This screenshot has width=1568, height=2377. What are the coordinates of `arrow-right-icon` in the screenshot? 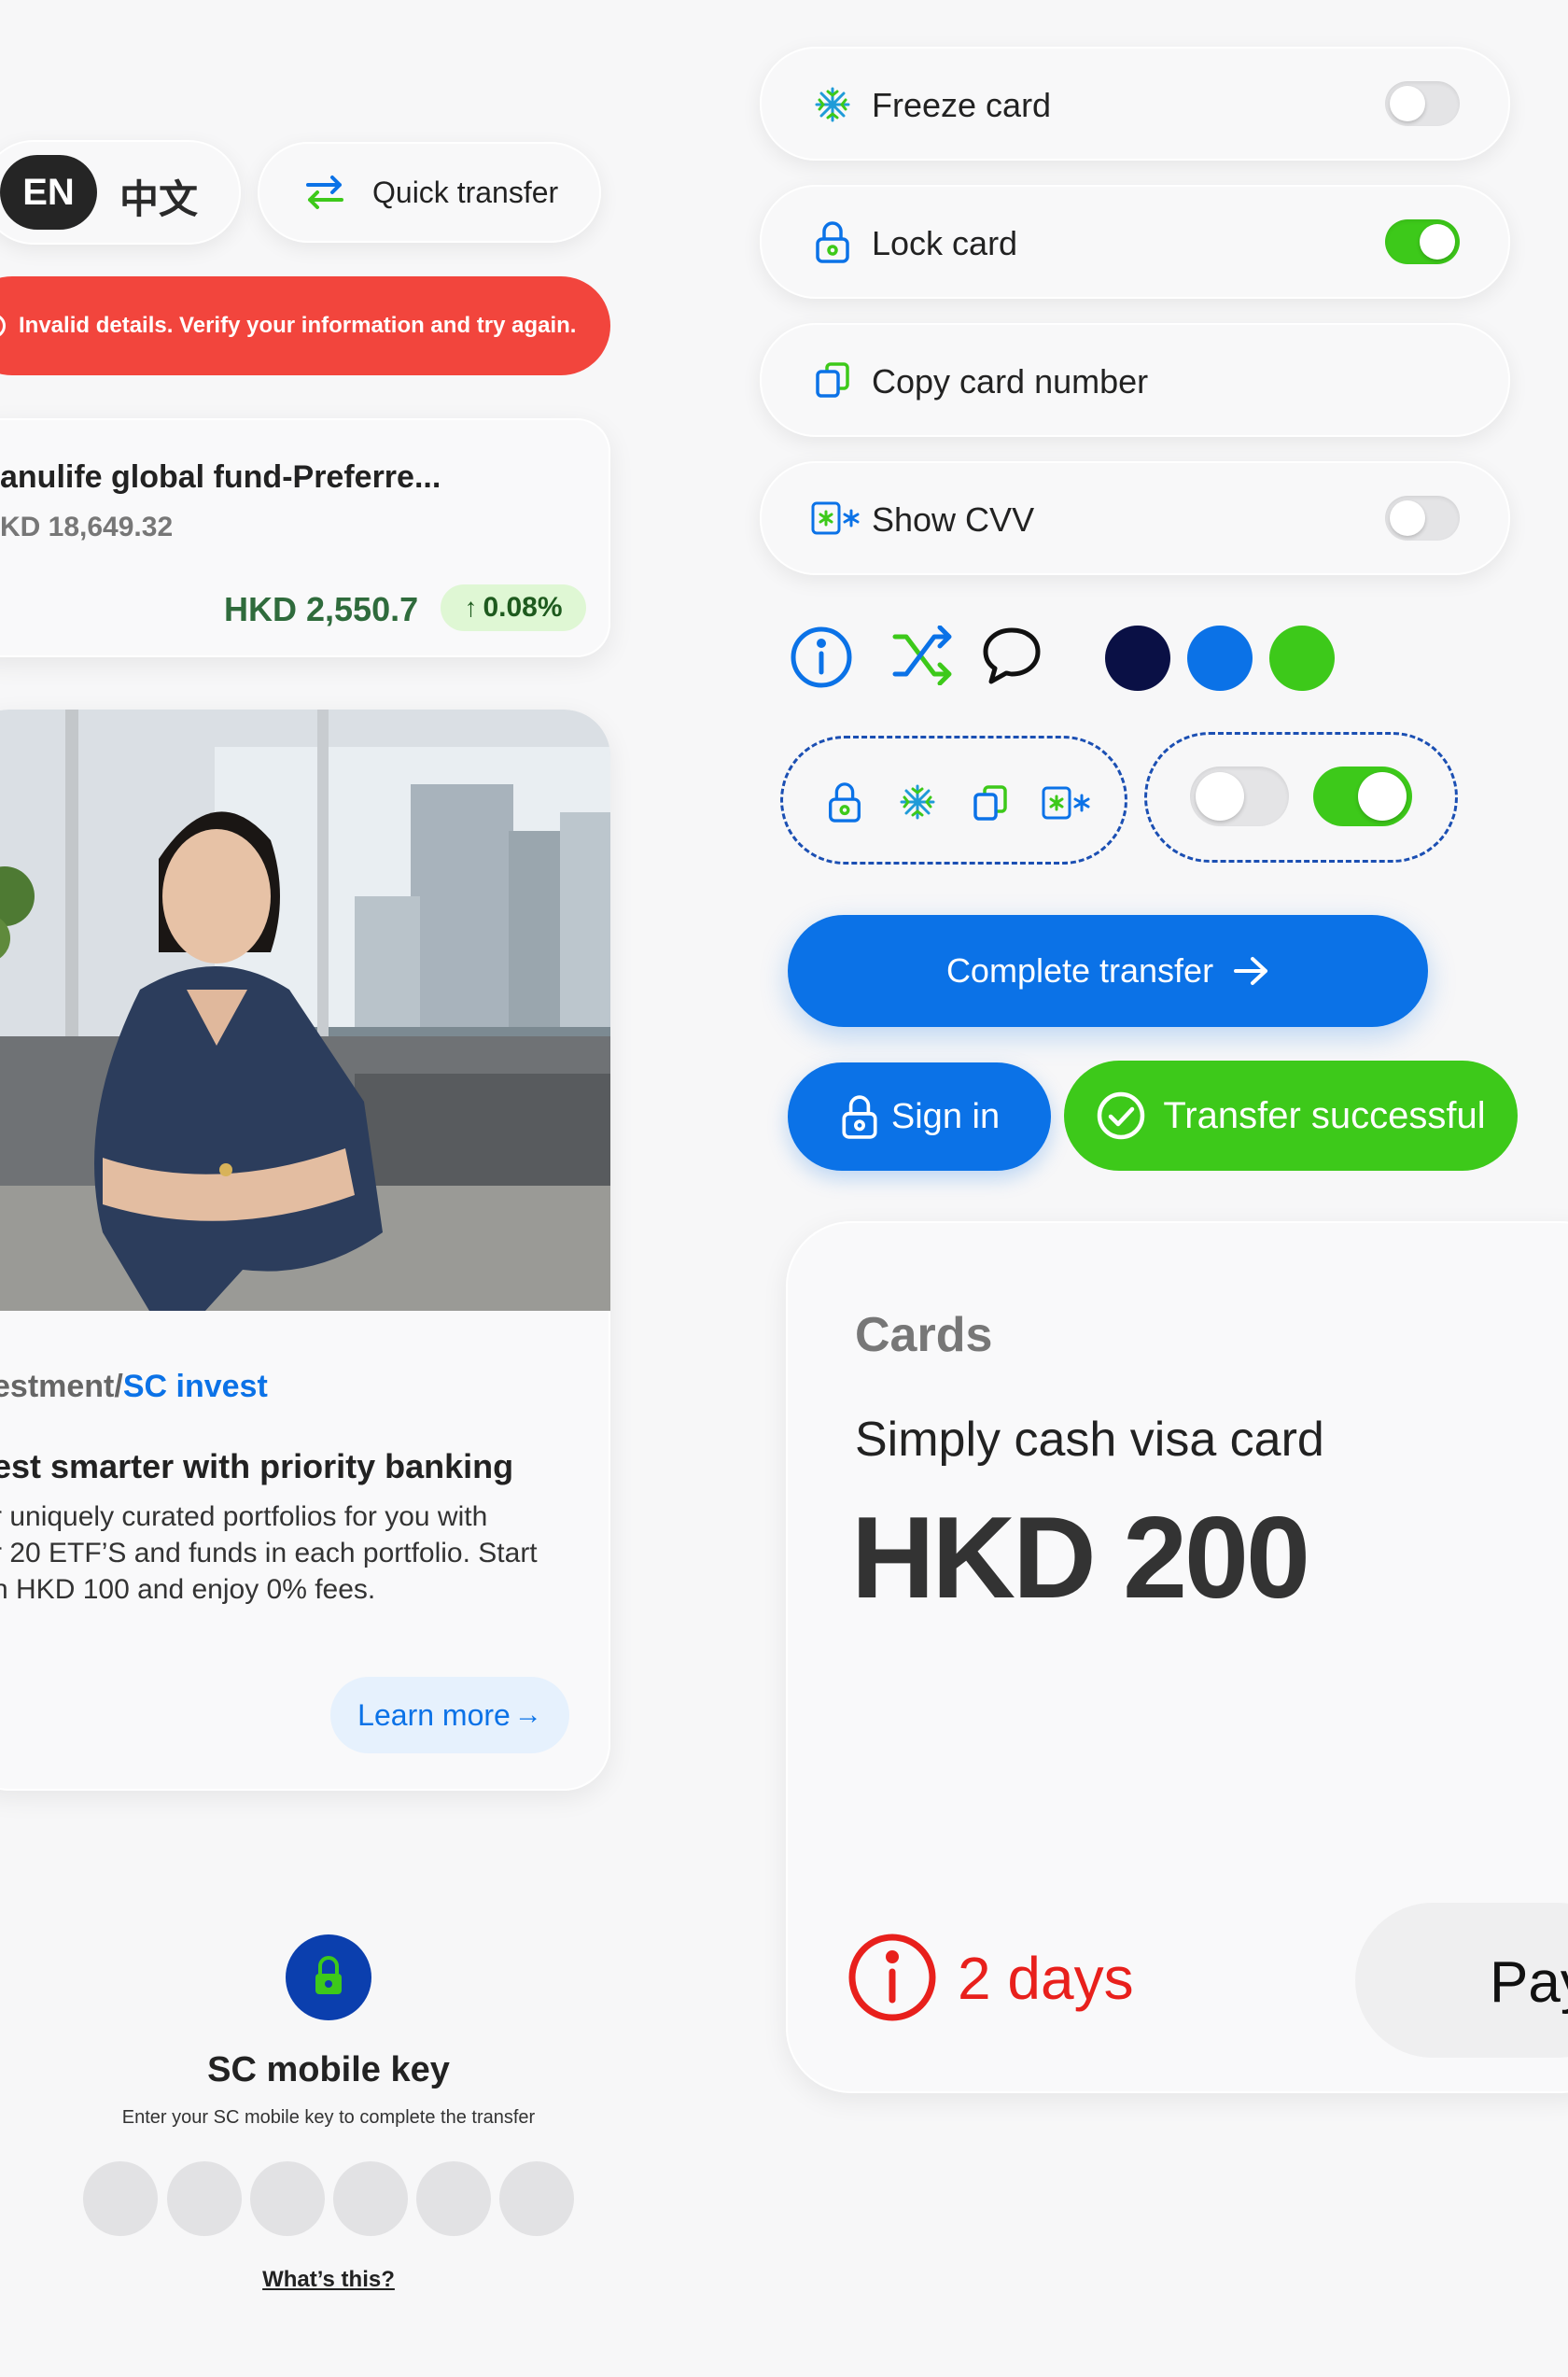 It's located at (1251, 971).